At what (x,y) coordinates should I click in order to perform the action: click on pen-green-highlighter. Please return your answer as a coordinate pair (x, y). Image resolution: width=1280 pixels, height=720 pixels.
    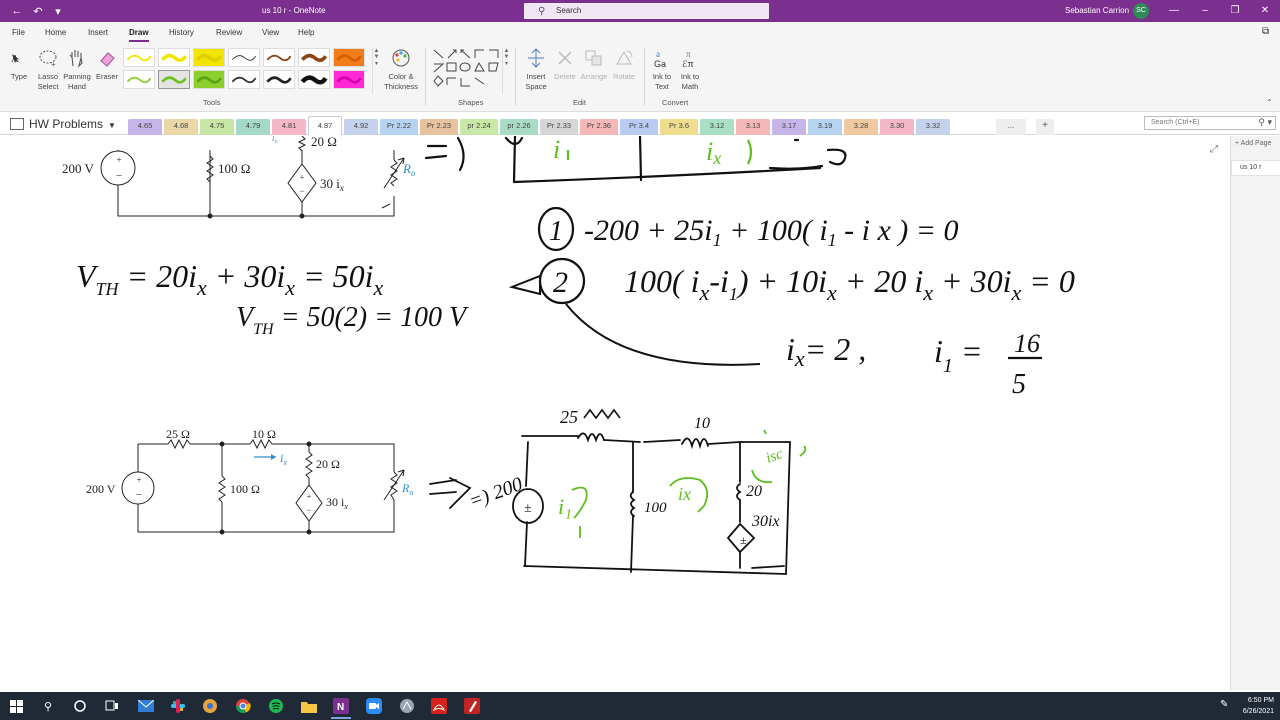
    Looking at the image, I should click on (209, 79).